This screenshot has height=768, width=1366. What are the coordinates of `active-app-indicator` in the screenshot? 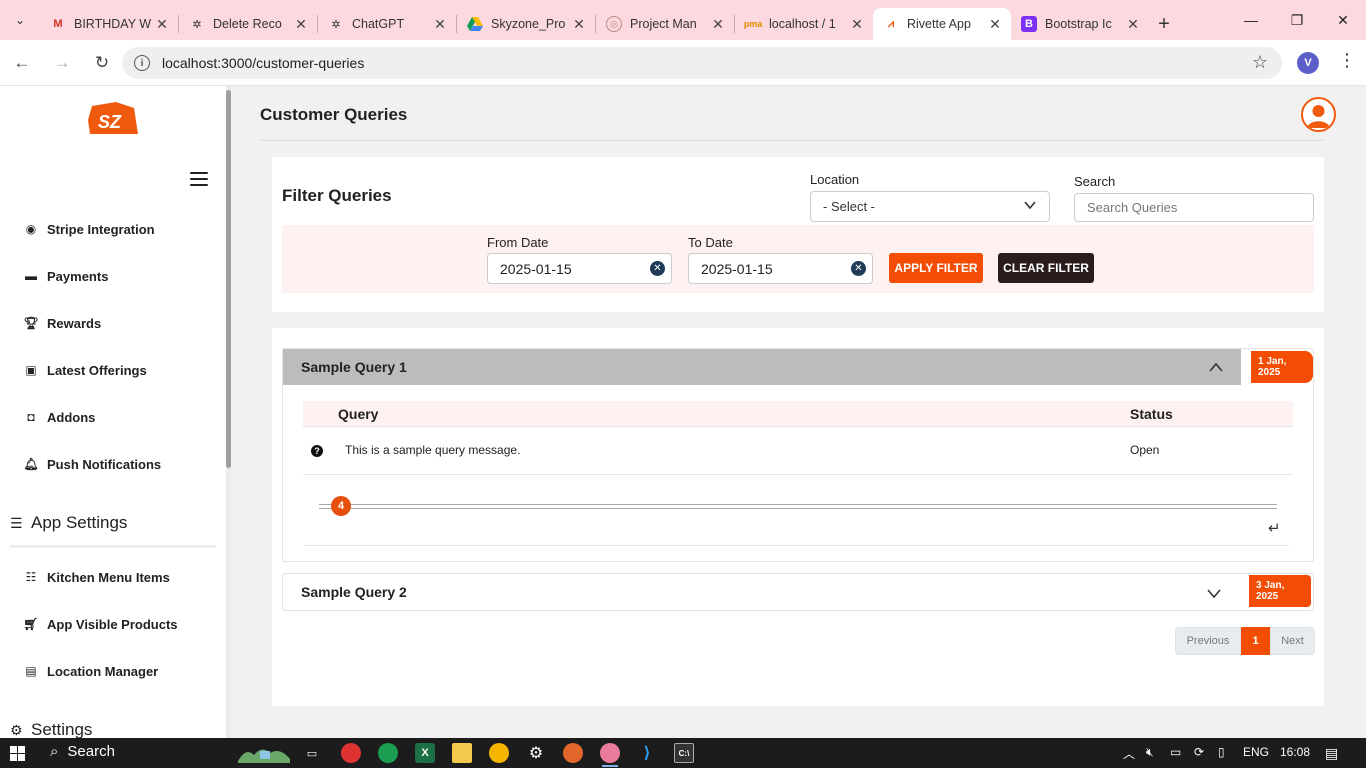 It's located at (610, 766).